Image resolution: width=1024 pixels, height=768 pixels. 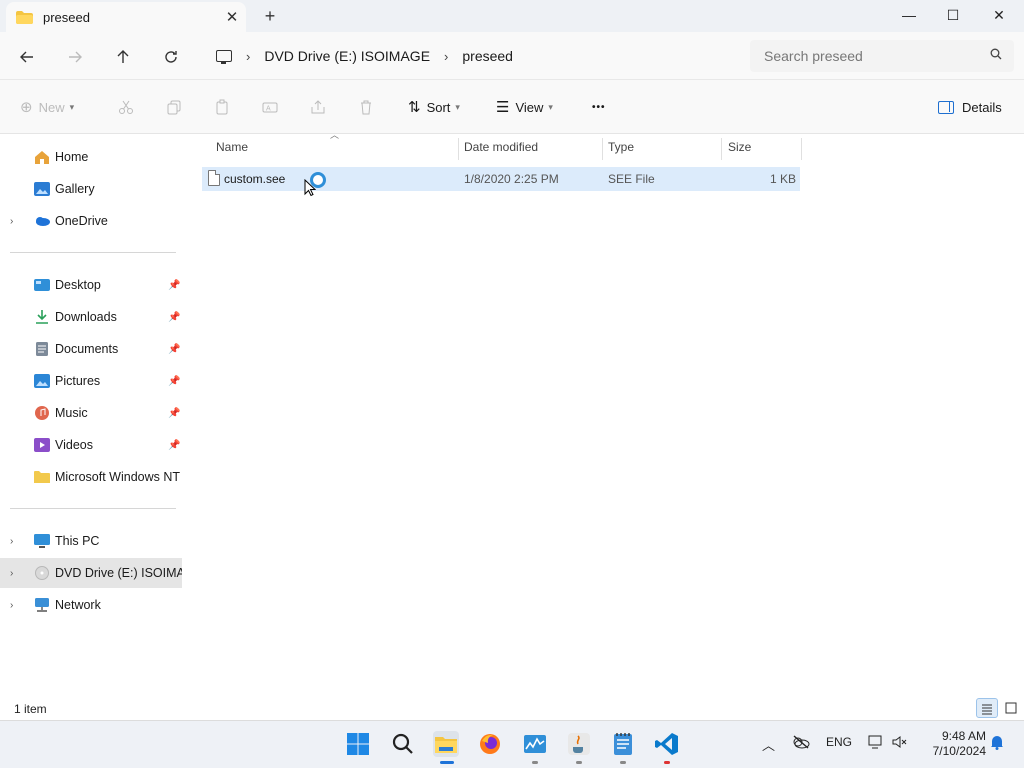 What do you see at coordinates (623, 744) in the screenshot?
I see `taskbar-notepad` at bounding box center [623, 744].